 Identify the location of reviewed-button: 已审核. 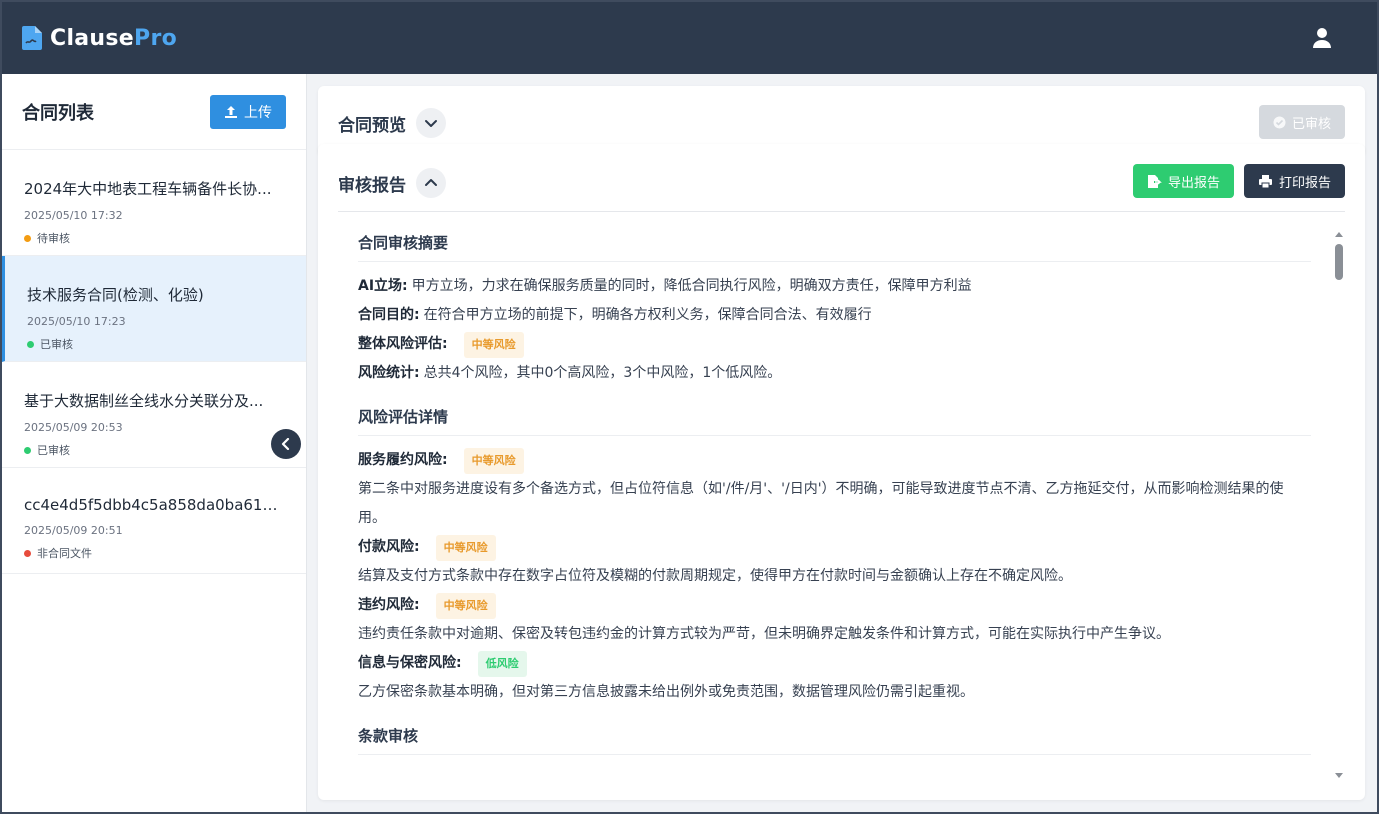
(1301, 122).